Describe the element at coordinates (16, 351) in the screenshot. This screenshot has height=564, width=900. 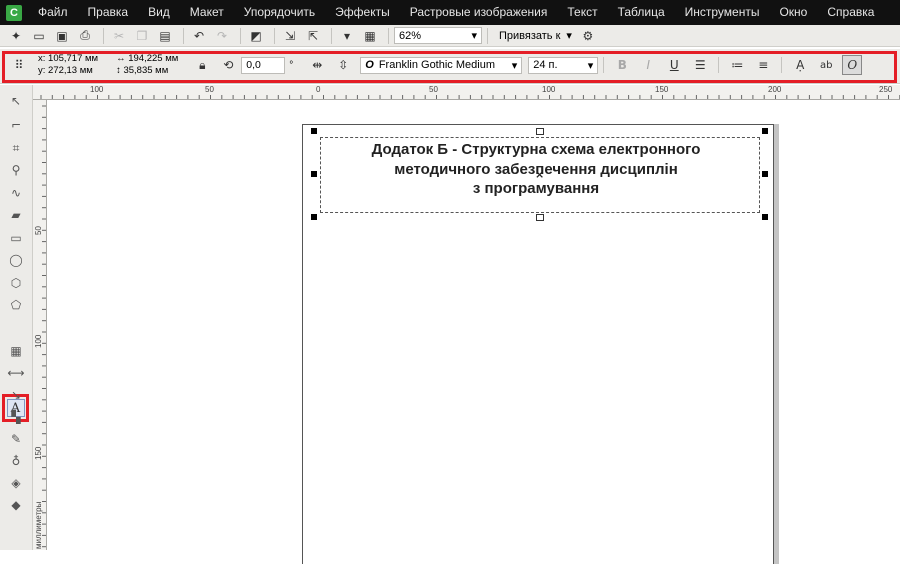
I see `table-tool-icon: ▦` at that location.